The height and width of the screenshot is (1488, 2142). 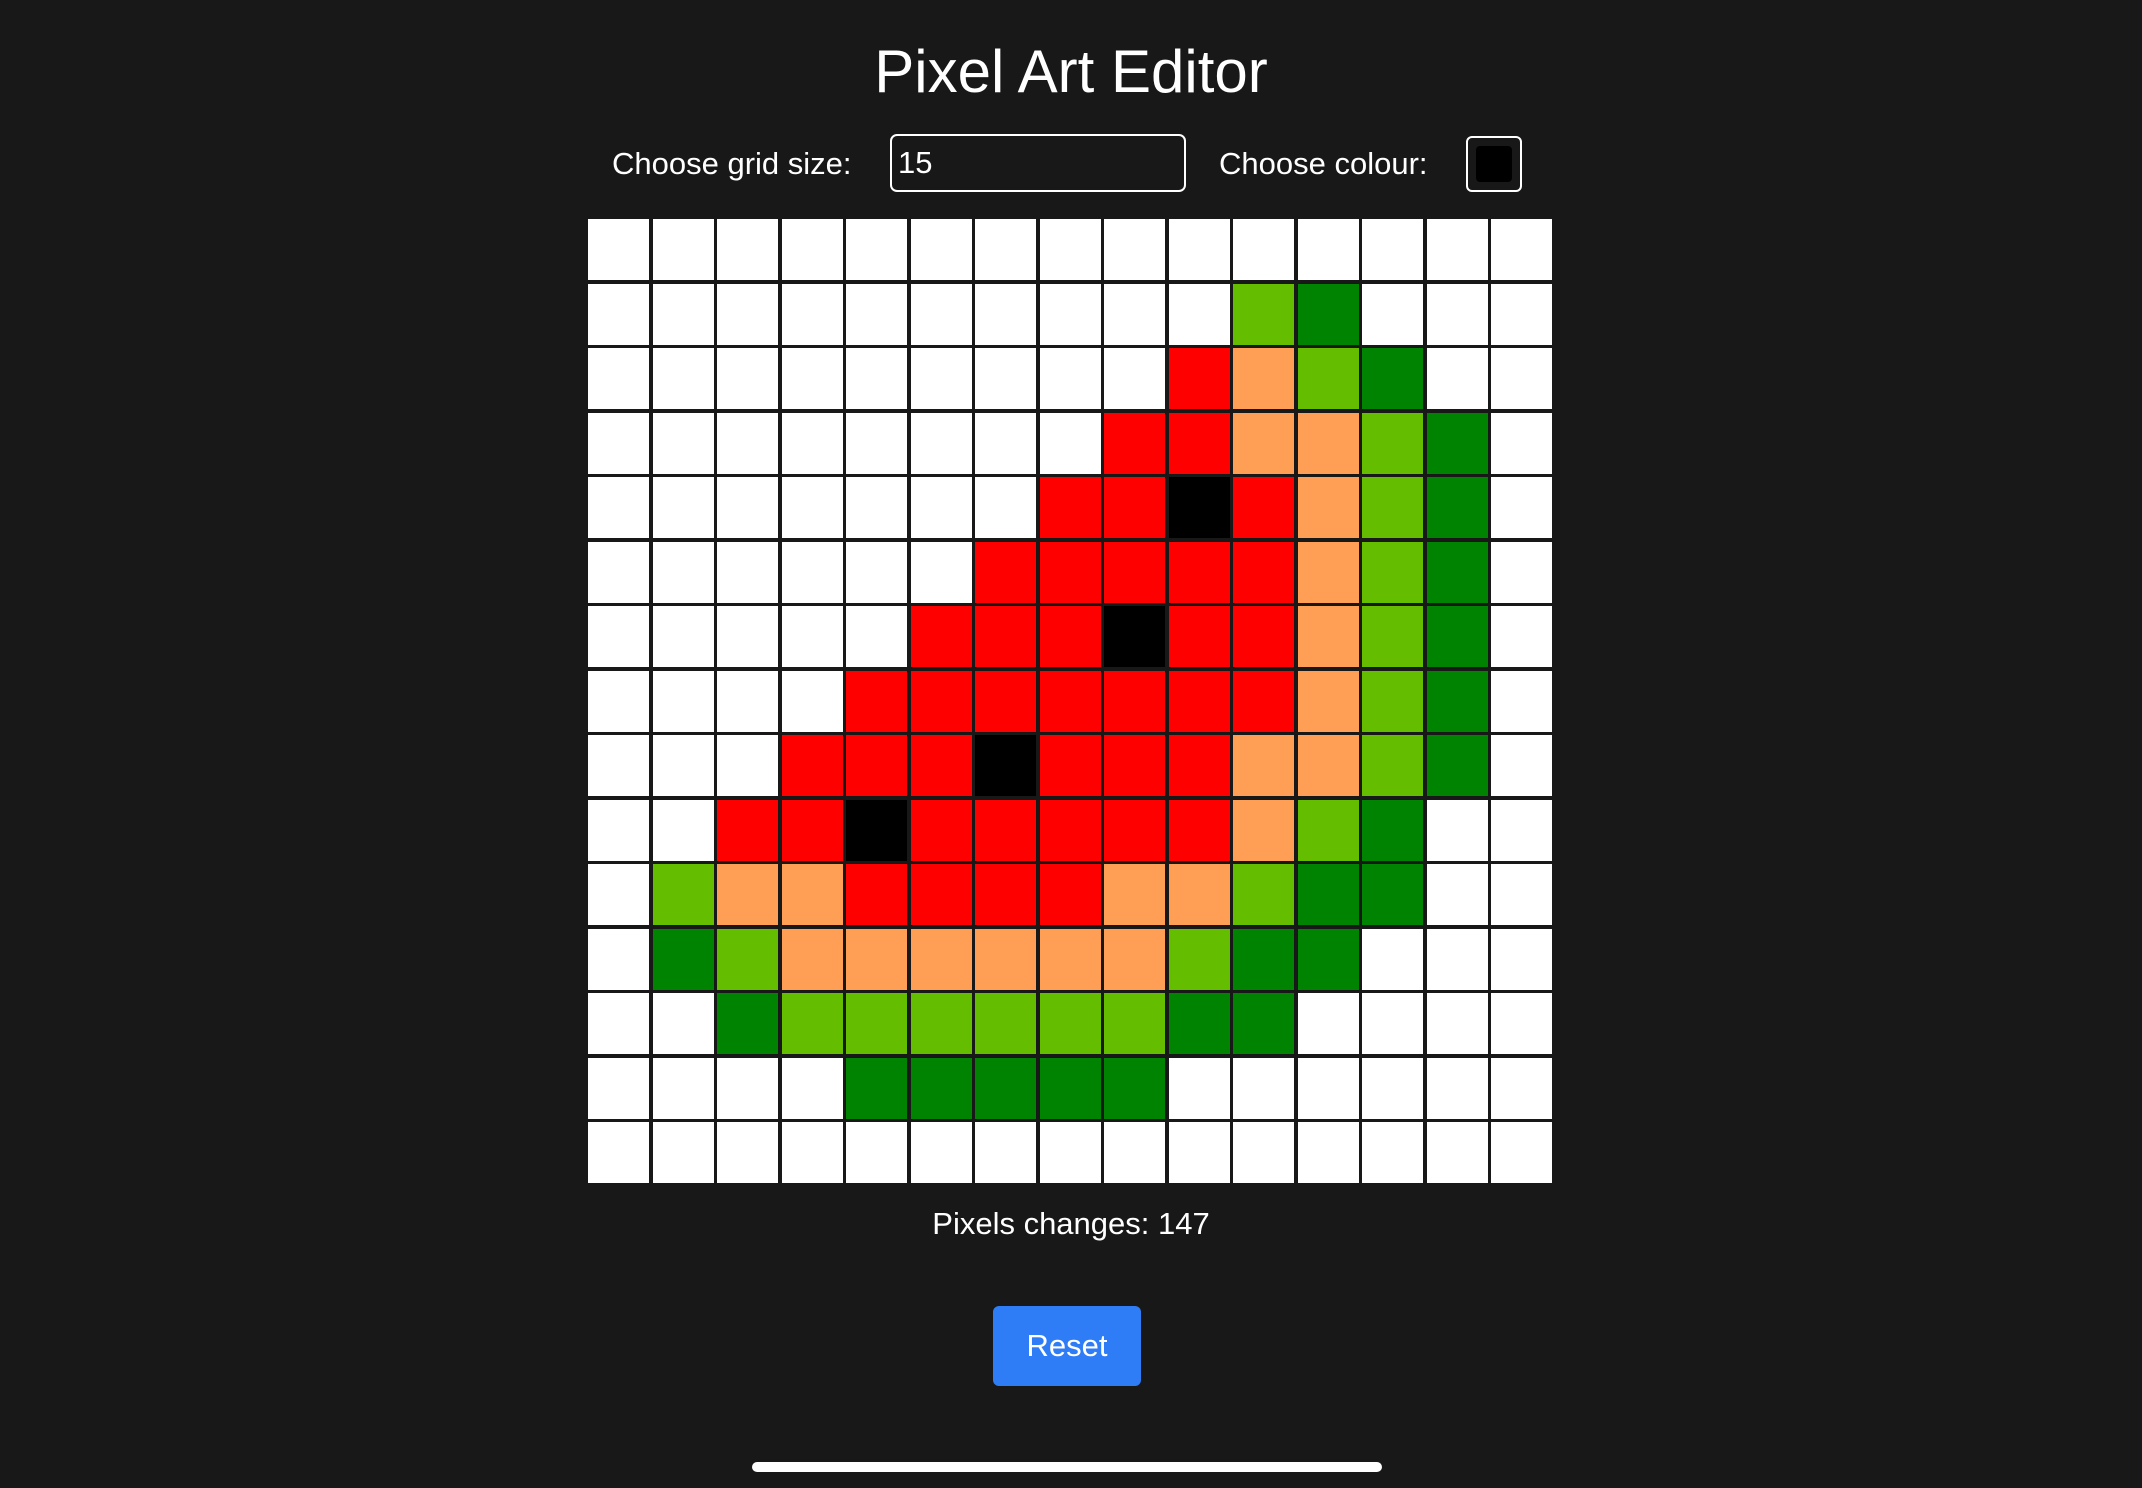 I want to click on colour-picker, so click(x=1494, y=164).